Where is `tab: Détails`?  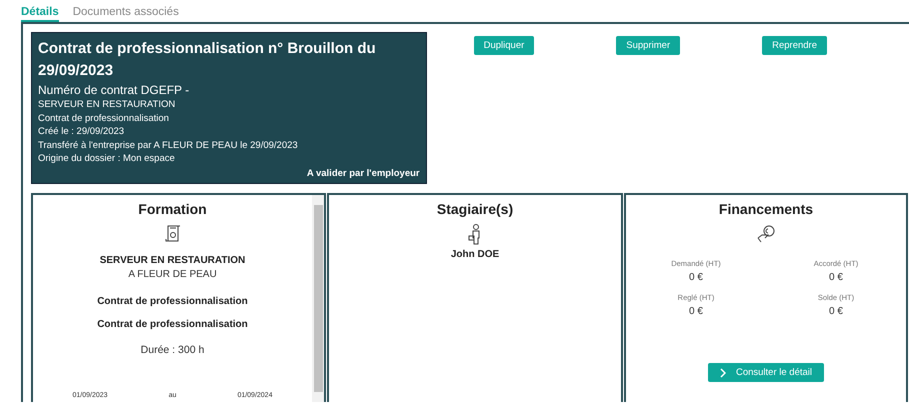 tab: Détails is located at coordinates (40, 14).